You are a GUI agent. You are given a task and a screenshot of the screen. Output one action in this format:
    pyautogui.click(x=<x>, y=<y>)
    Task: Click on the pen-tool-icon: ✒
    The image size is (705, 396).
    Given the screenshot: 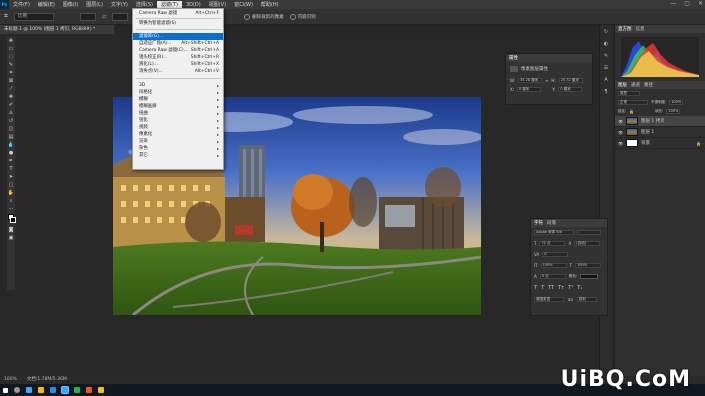 What is the action you would take?
    pyautogui.click(x=11, y=160)
    